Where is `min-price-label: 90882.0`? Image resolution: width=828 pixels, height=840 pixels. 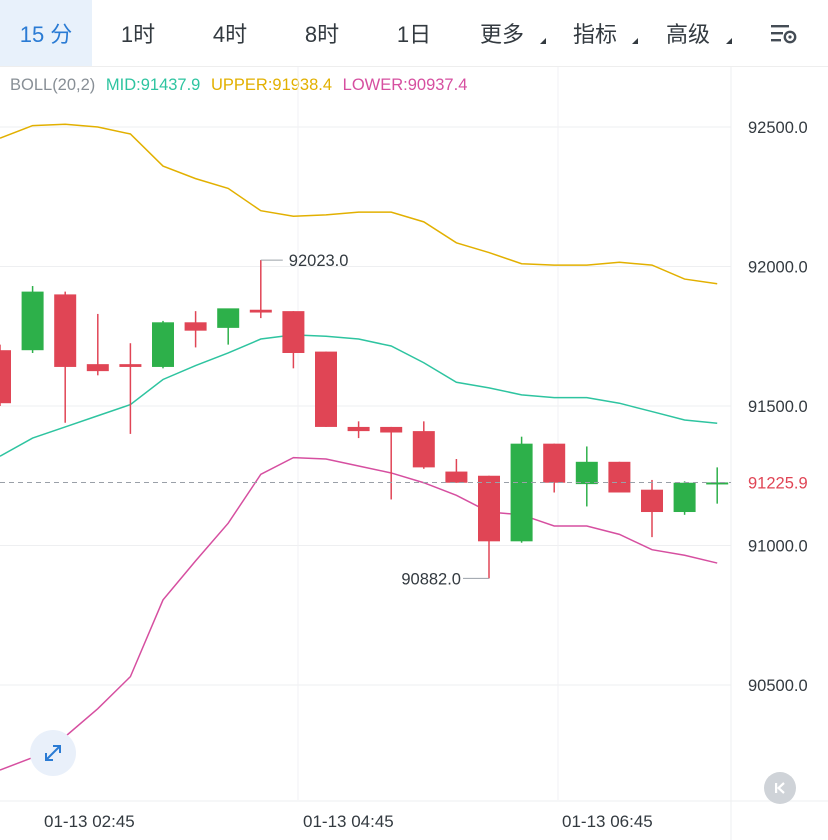
min-price-label: 90882.0 is located at coordinates (431, 579).